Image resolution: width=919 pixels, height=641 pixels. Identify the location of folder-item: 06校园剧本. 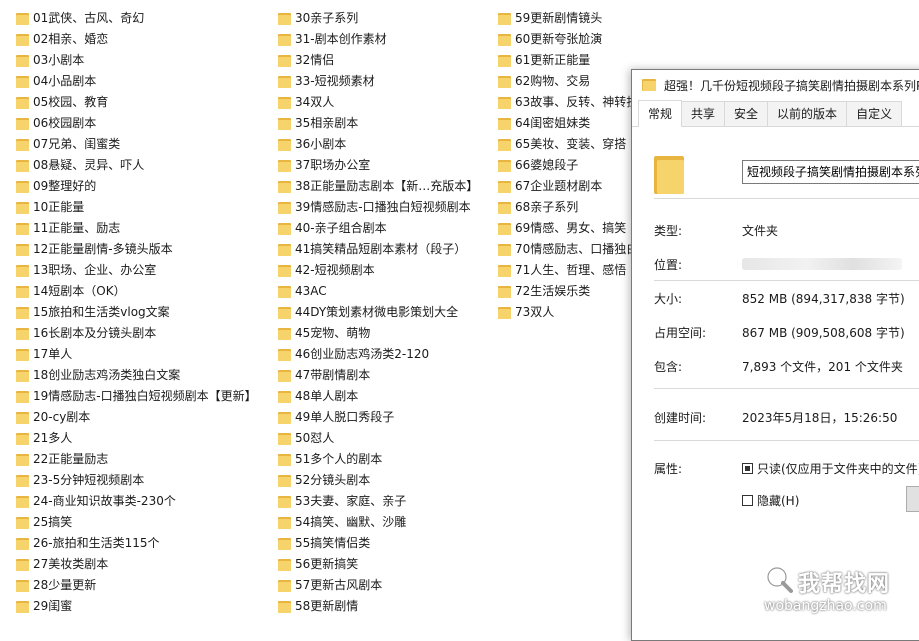
(136, 123).